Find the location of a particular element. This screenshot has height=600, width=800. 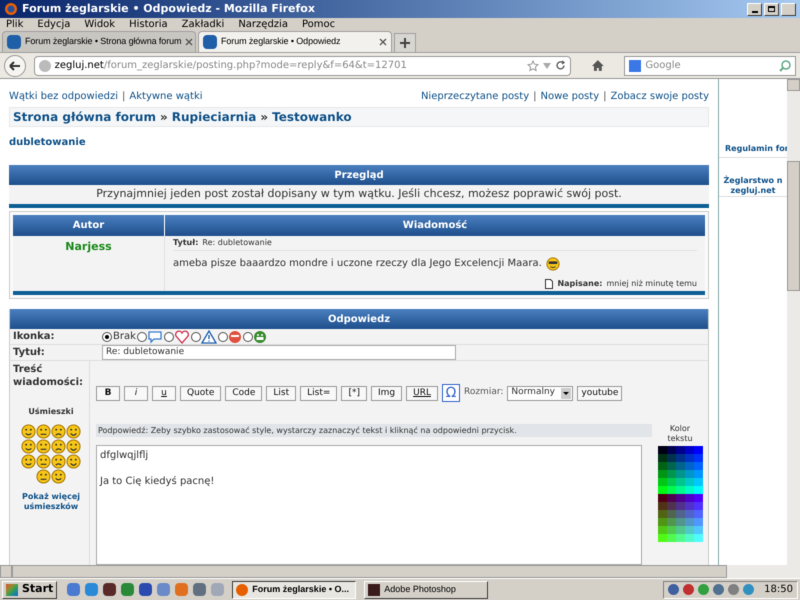

nav-link: Aktywne wątki is located at coordinates (166, 96).